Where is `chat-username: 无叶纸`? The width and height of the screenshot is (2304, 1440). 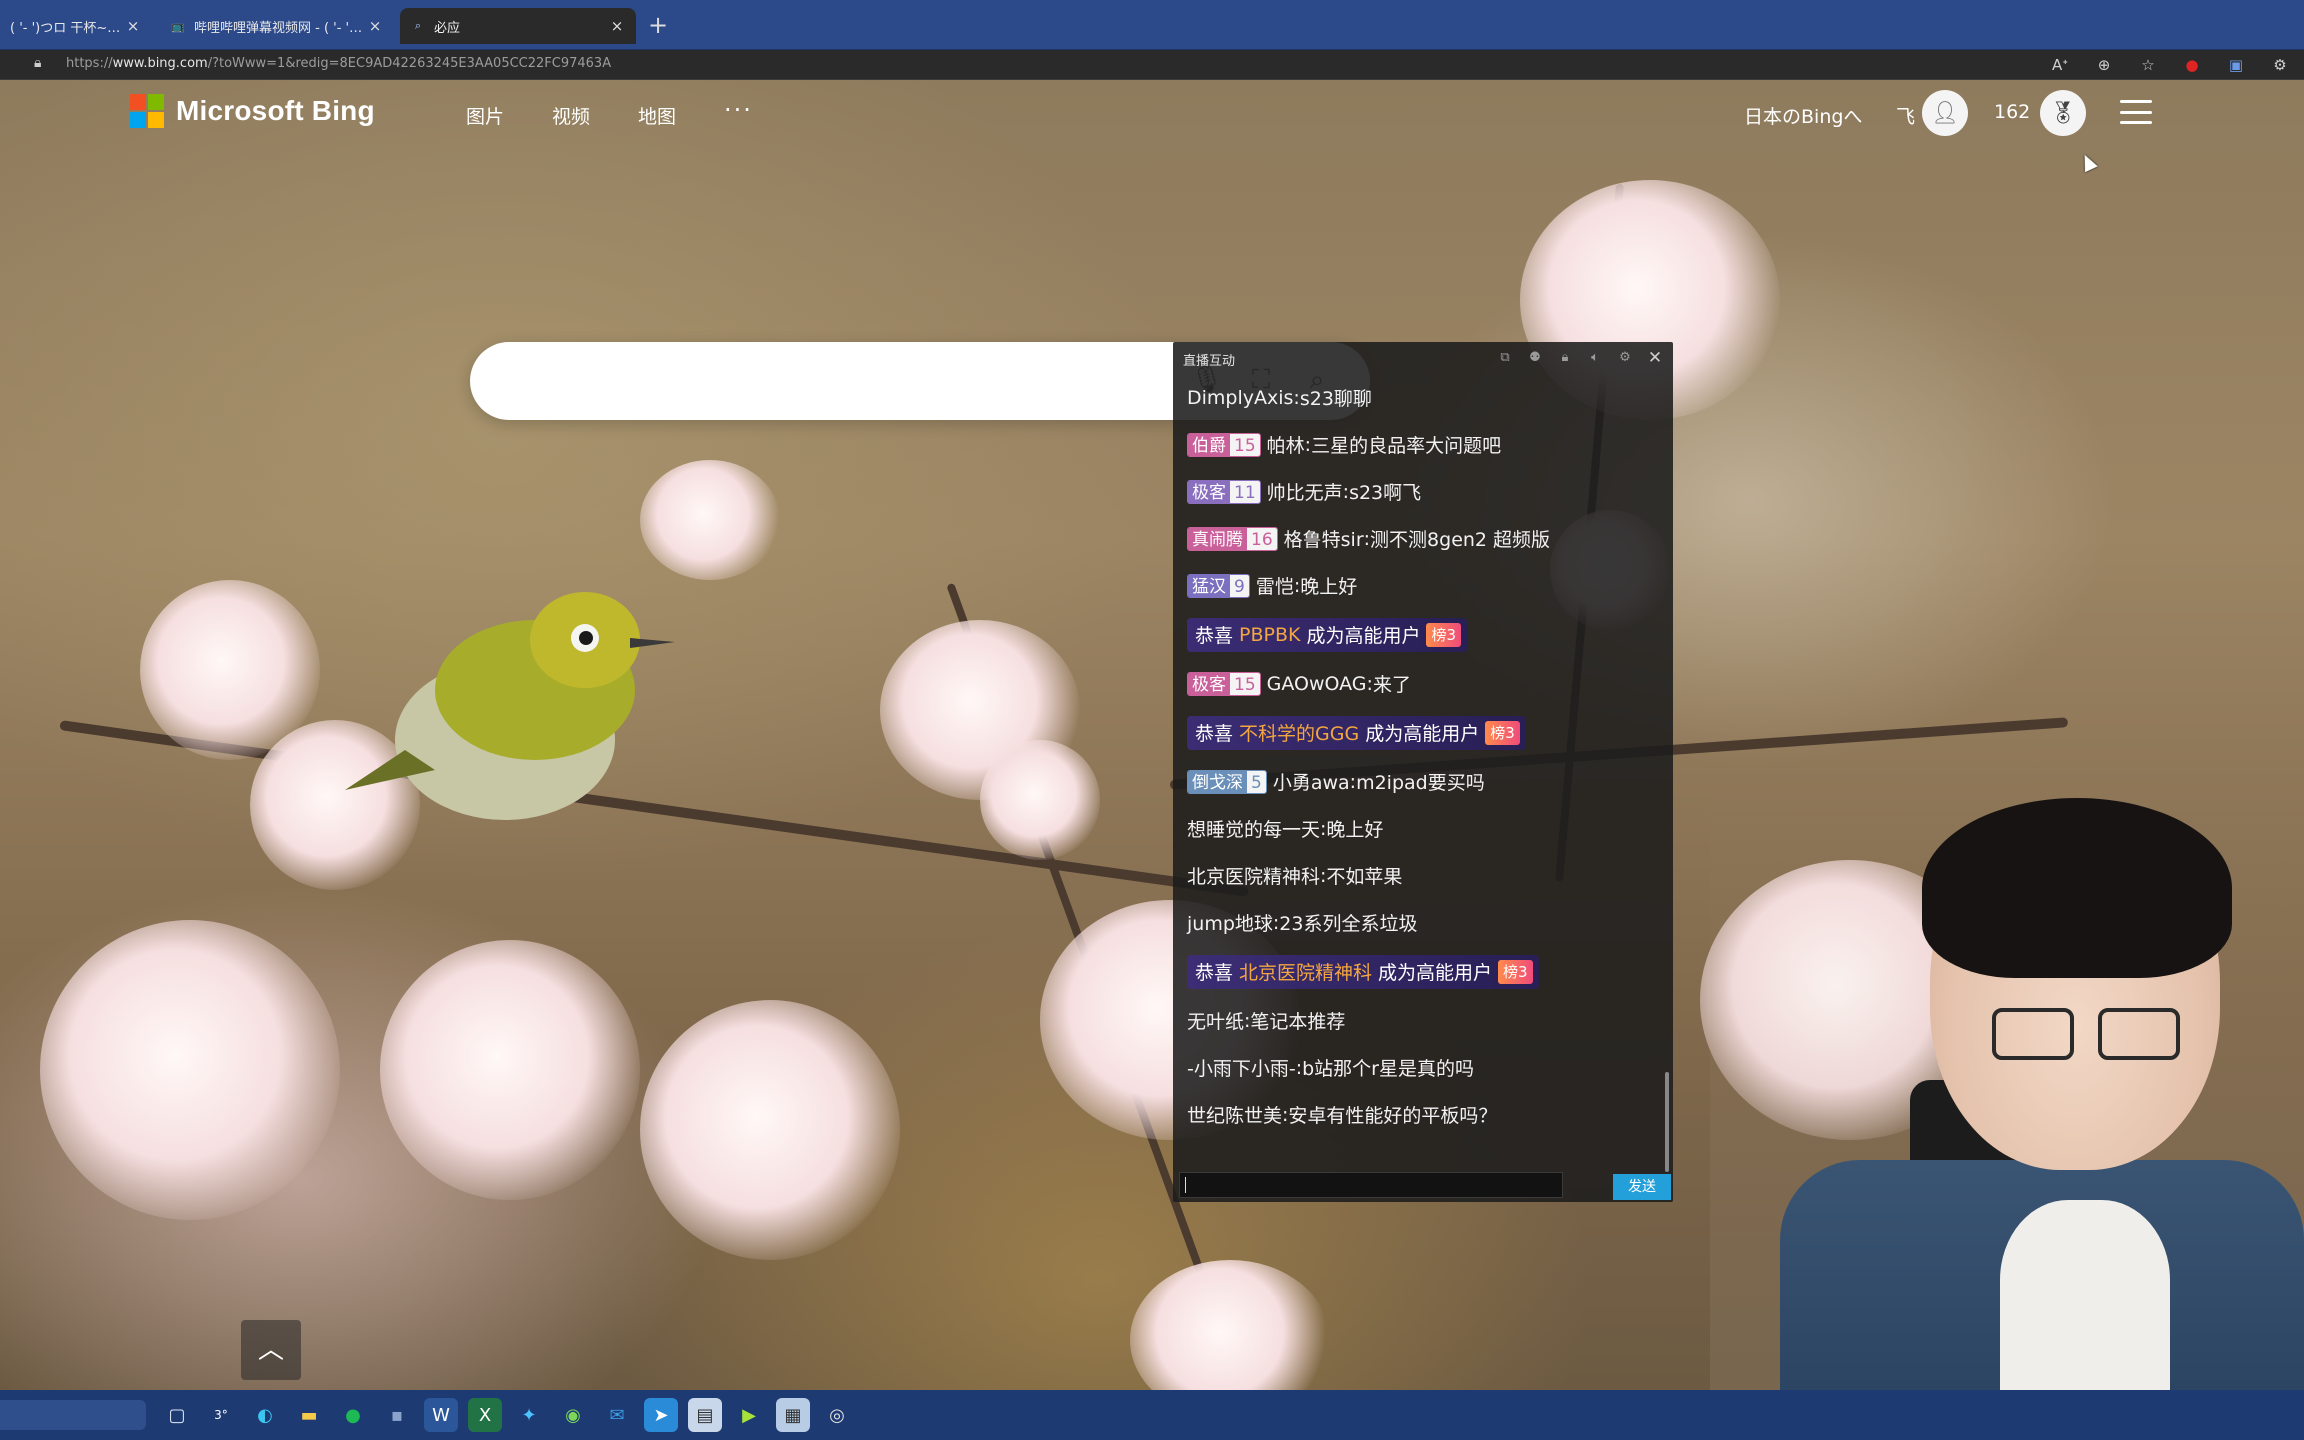 chat-username: 无叶纸 is located at coordinates (1215, 1020).